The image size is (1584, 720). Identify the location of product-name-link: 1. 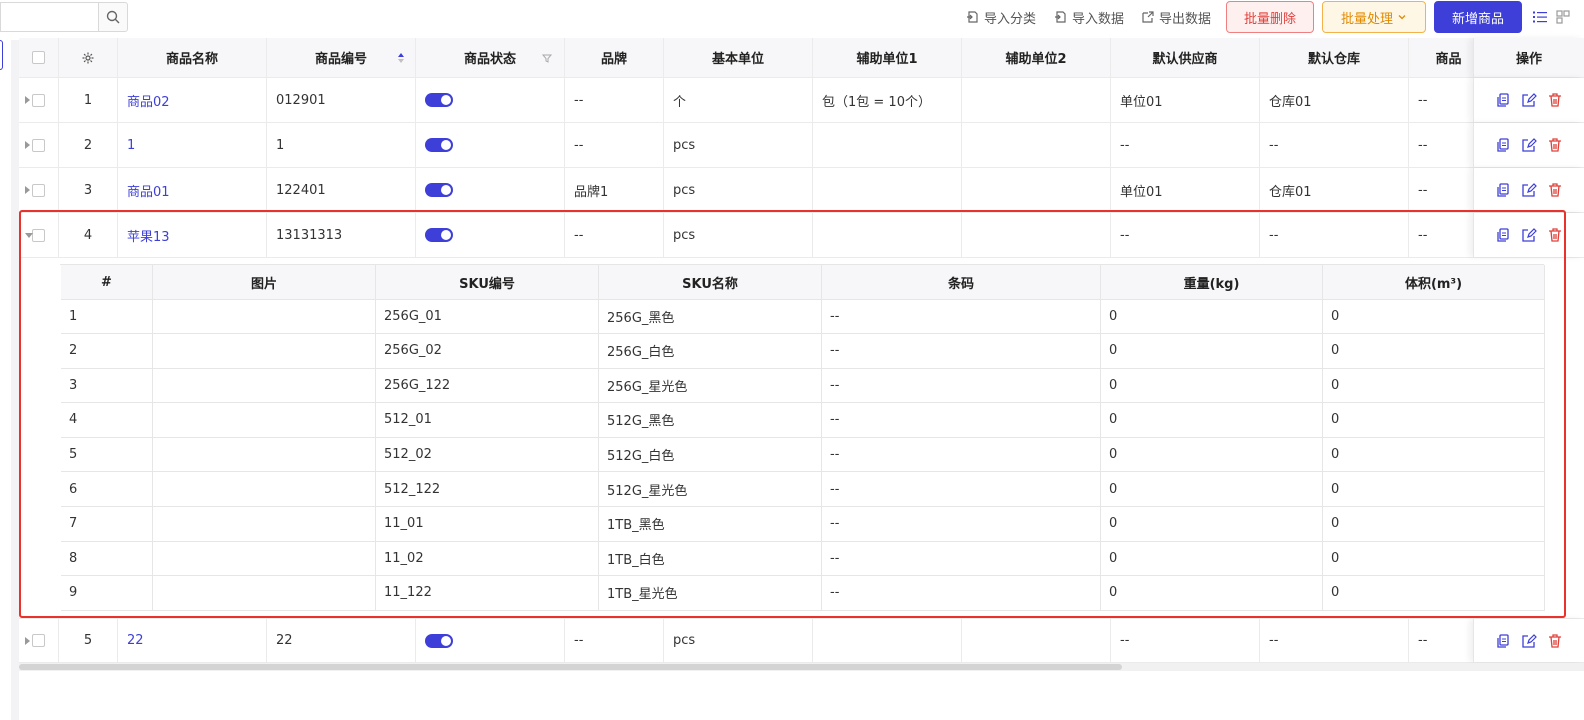
(192, 145).